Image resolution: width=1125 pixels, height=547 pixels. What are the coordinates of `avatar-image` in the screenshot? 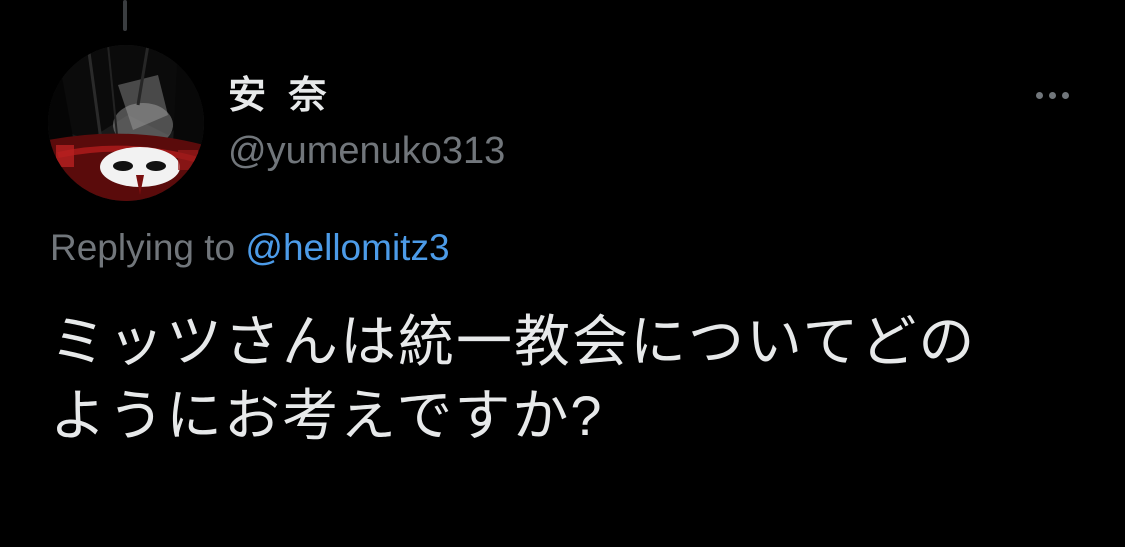 It's located at (126, 123).